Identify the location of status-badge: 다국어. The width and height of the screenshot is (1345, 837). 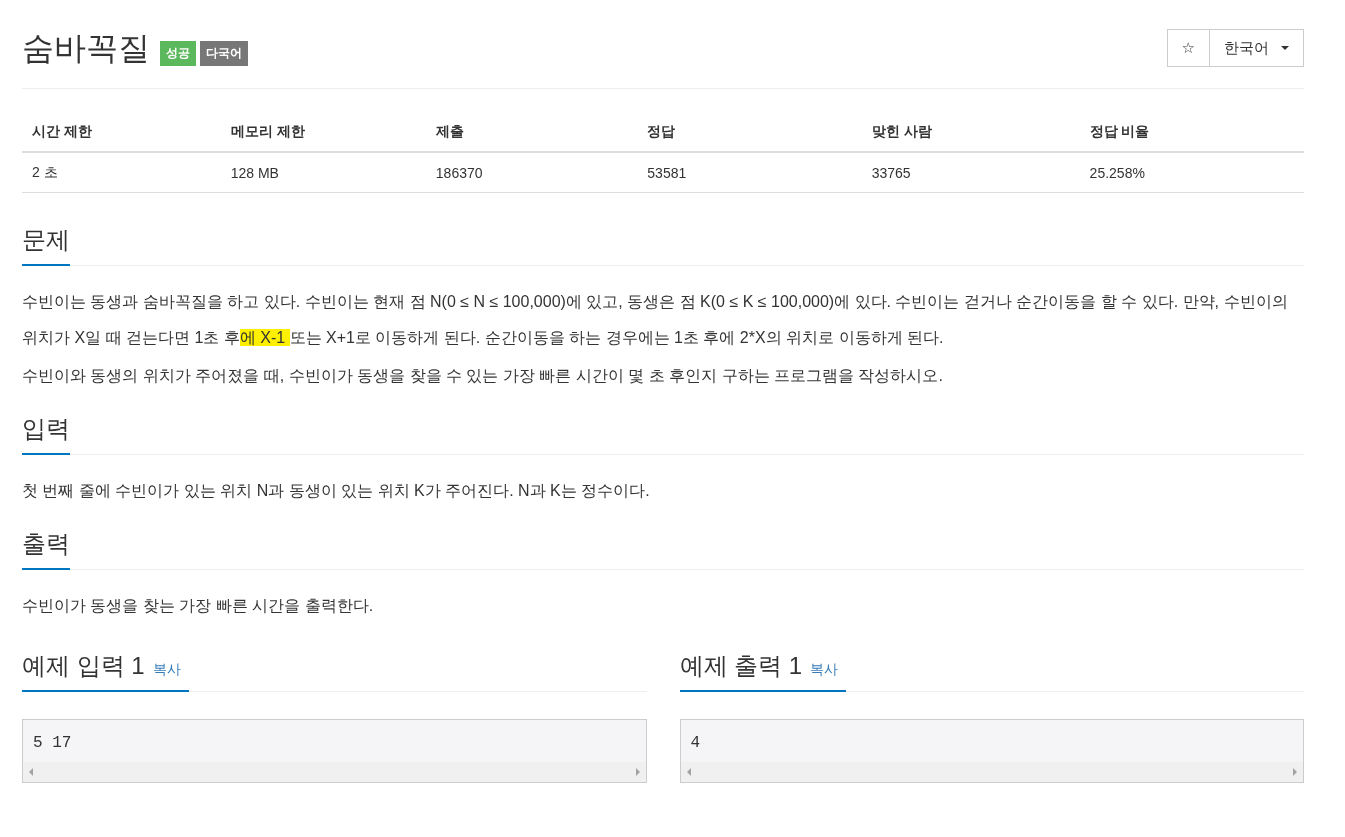
(224, 53).